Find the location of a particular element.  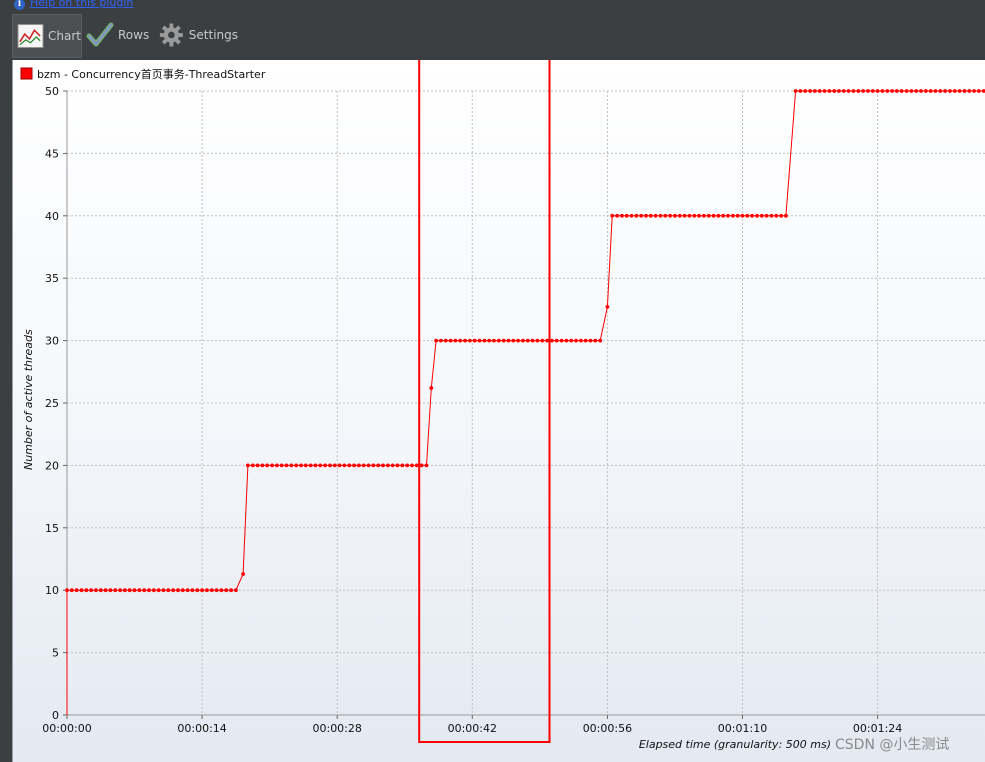

chart-icon is located at coordinates (30, 36).